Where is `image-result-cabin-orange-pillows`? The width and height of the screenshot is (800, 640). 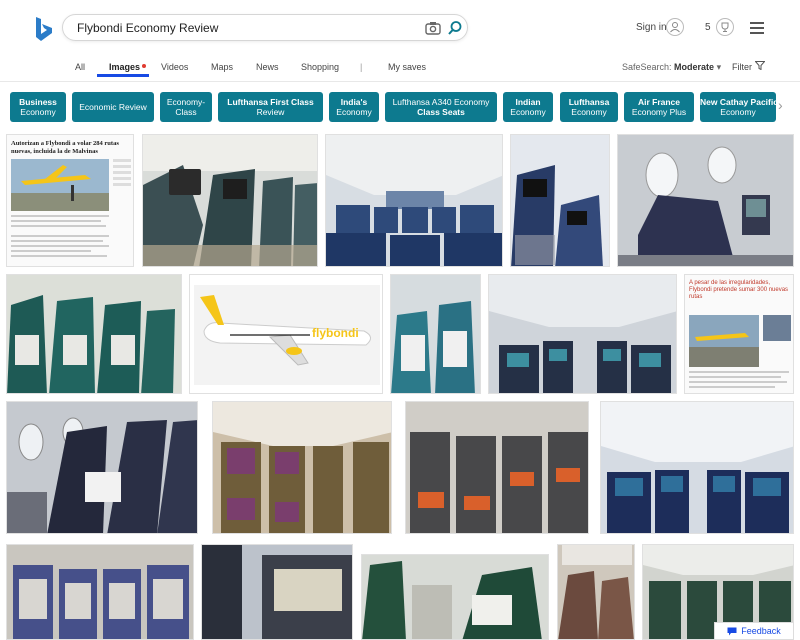
image-result-cabin-orange-pillows is located at coordinates (497, 467).